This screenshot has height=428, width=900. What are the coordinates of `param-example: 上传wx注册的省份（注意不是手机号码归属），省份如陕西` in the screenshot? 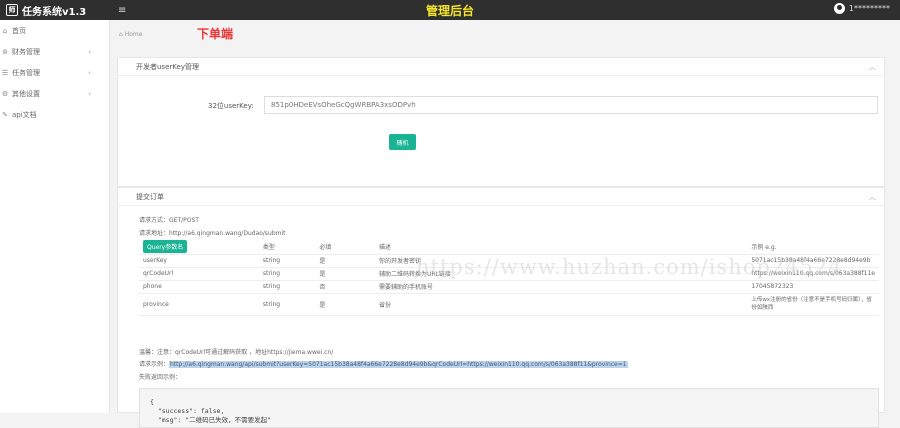 It's located at (813, 304).